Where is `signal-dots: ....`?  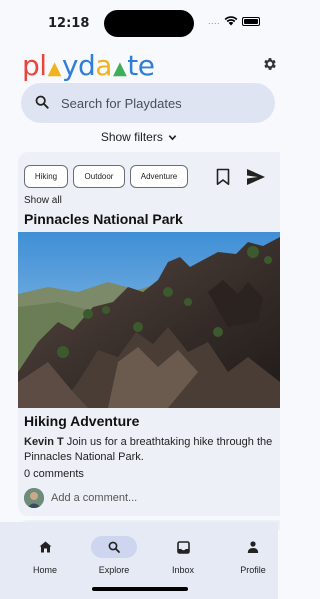
signal-dots: .... is located at coordinates (213, 21).